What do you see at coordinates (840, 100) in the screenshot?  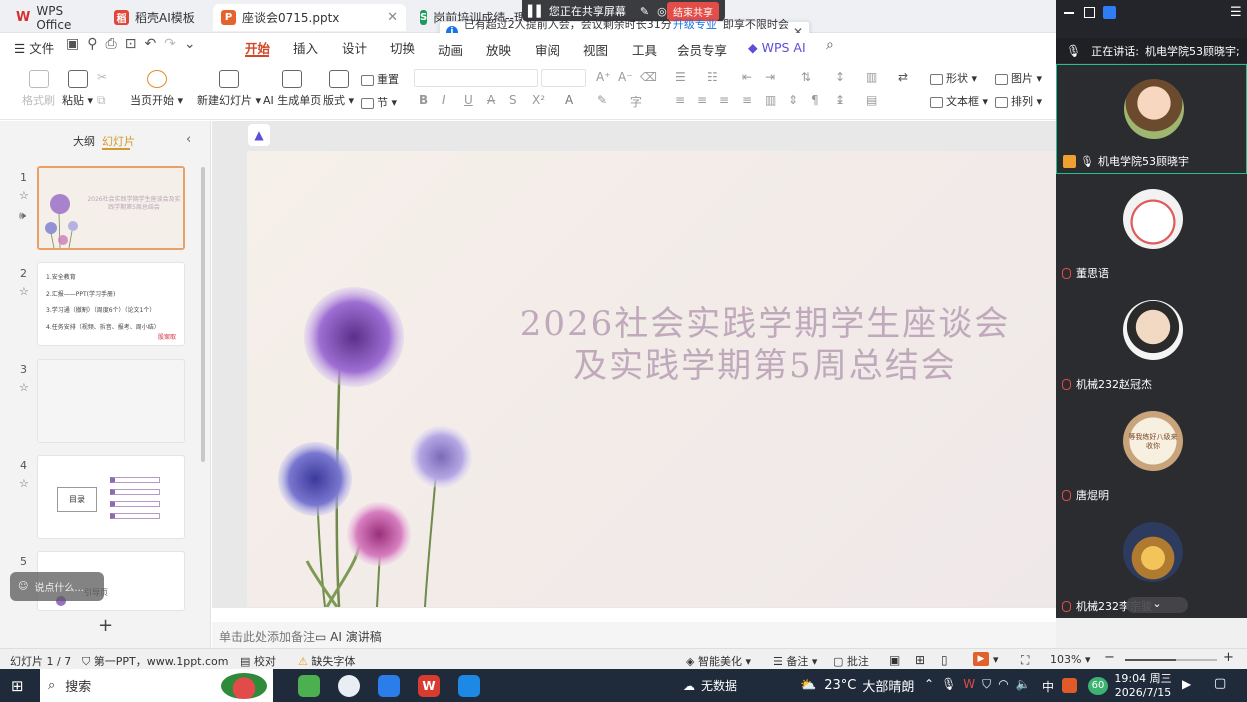 I see `spacing-icon: ↨` at bounding box center [840, 100].